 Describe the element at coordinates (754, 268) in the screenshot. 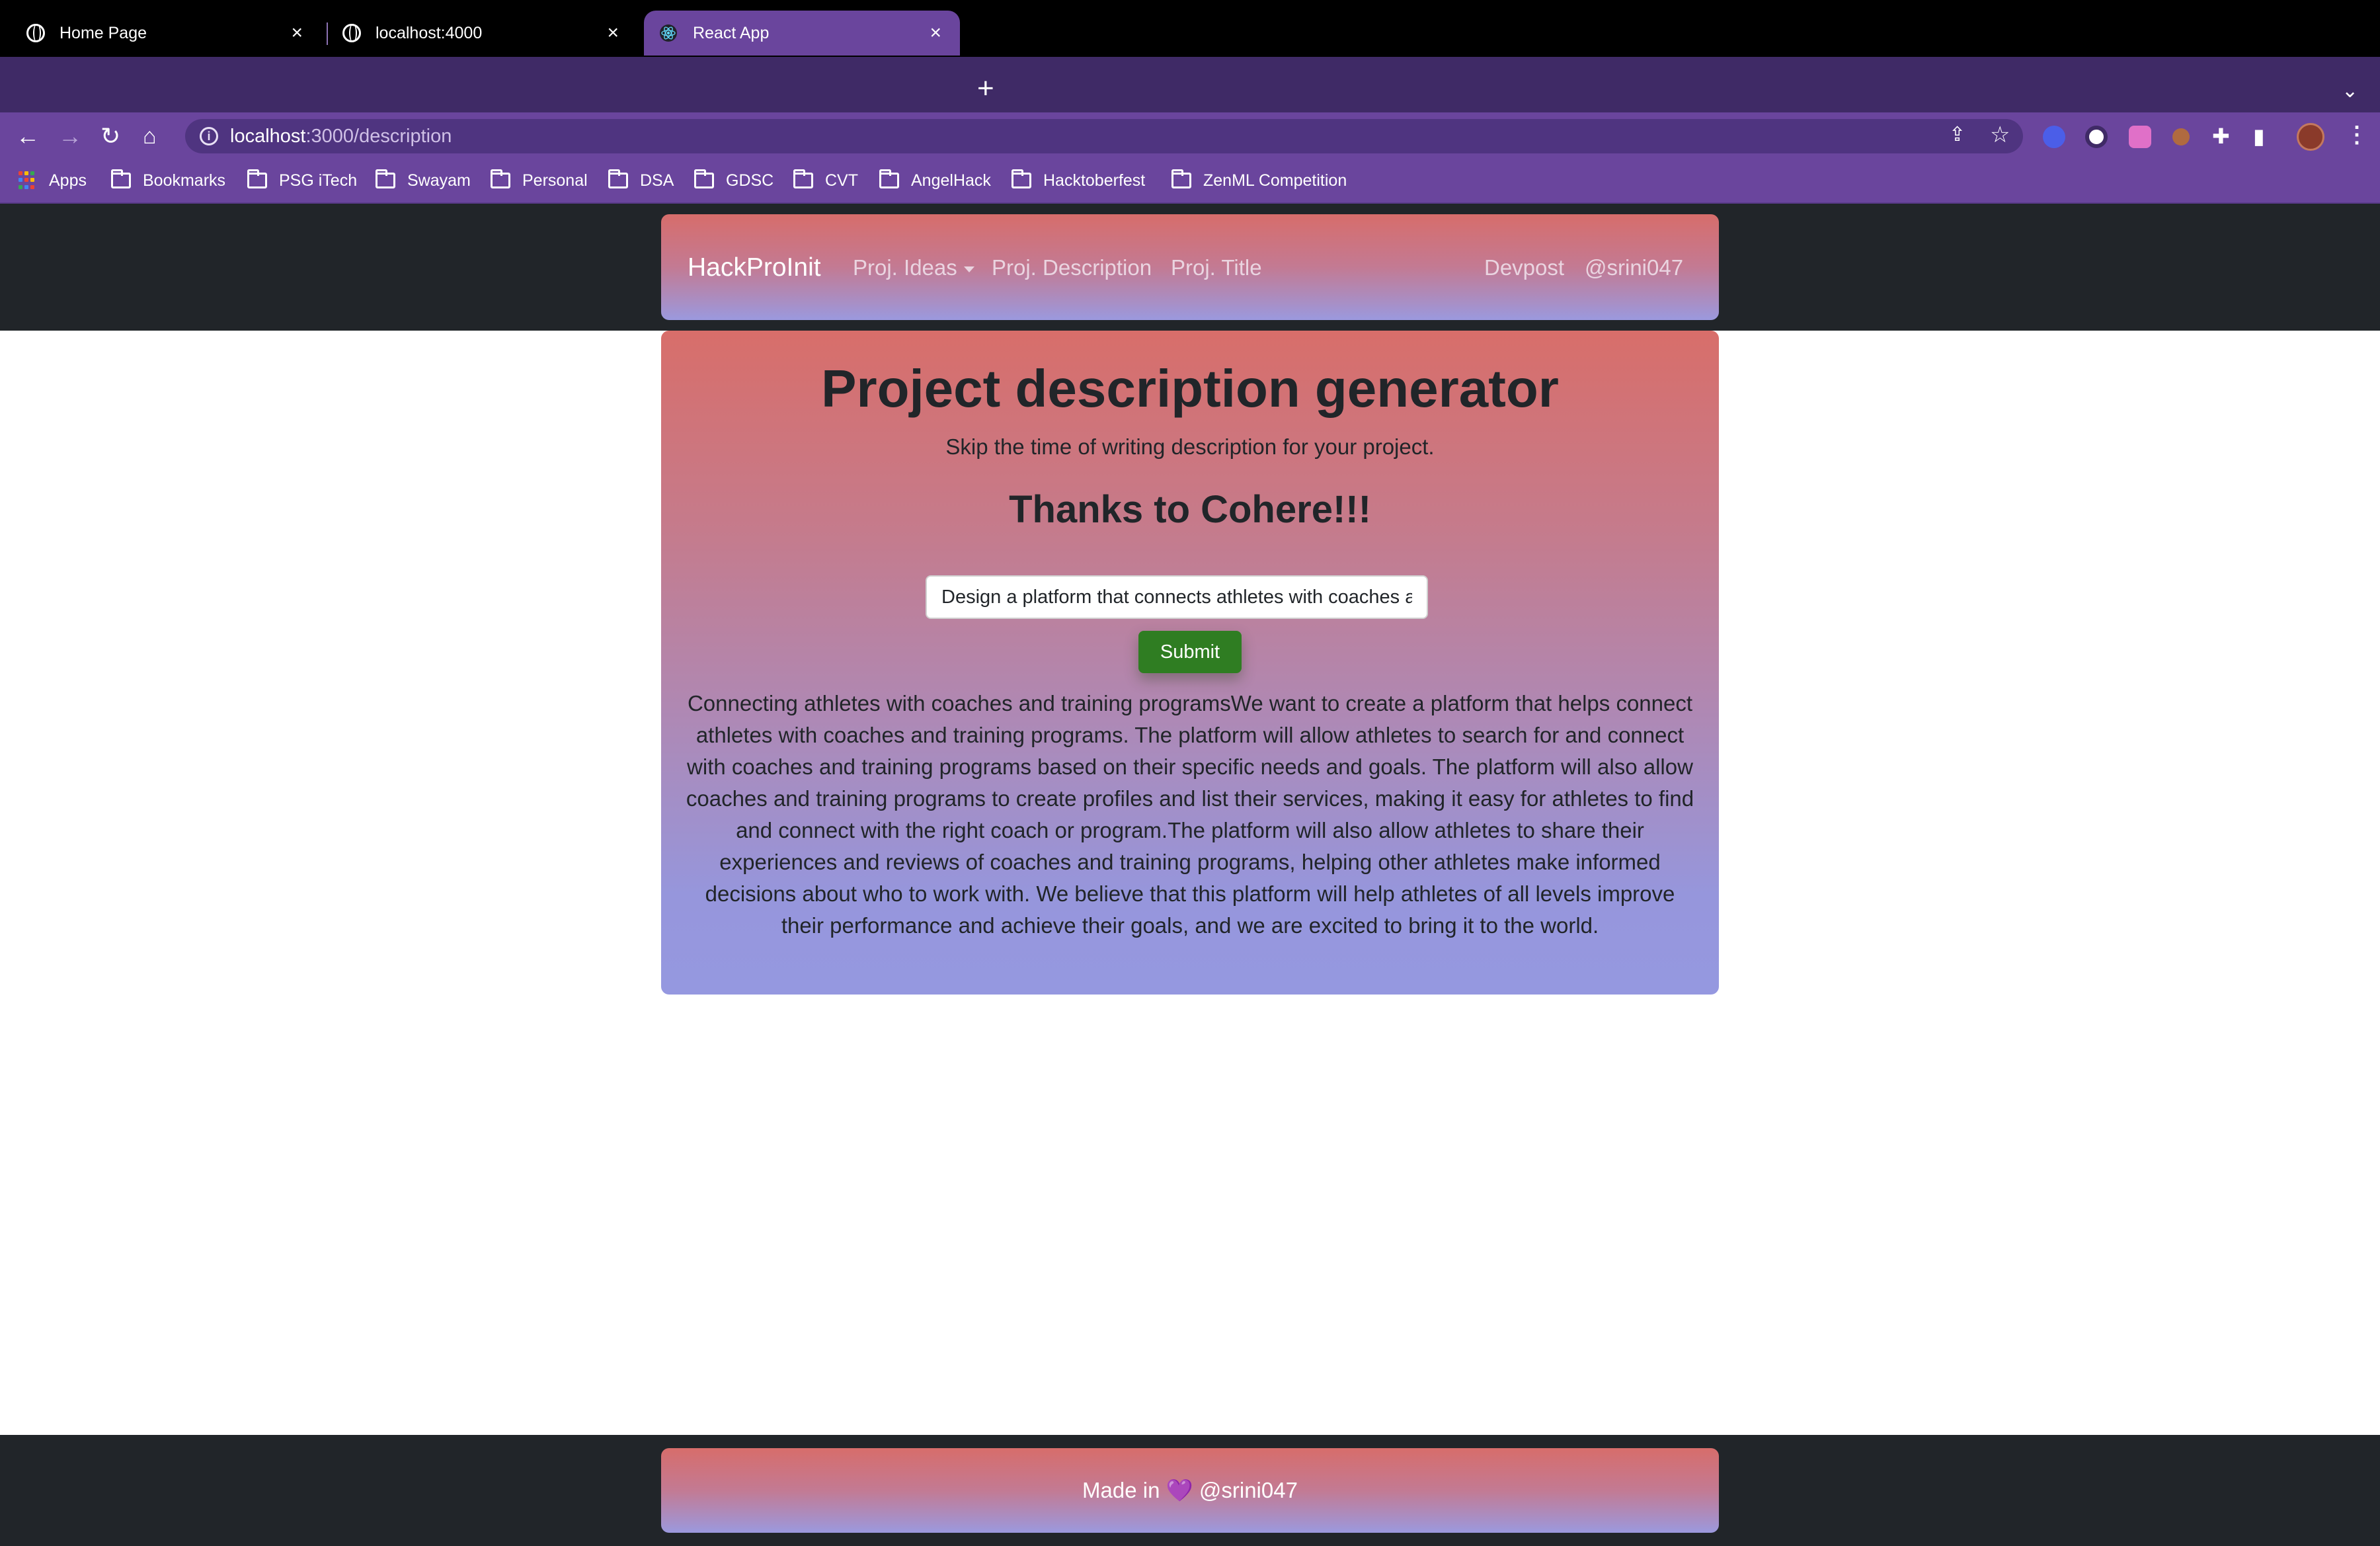

I see `navbar-brand: HackProInit` at that location.